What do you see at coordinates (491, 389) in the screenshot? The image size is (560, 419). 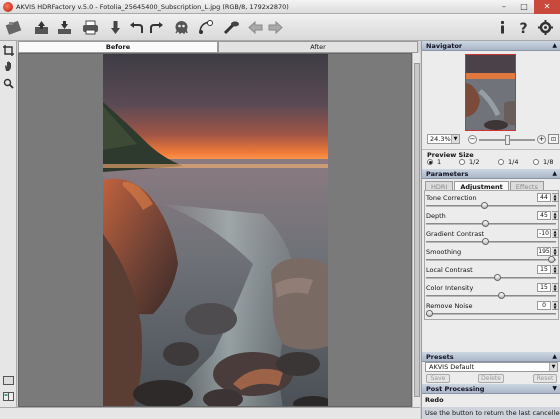 I see `post-processing-header: Post Processing ▼` at bounding box center [491, 389].